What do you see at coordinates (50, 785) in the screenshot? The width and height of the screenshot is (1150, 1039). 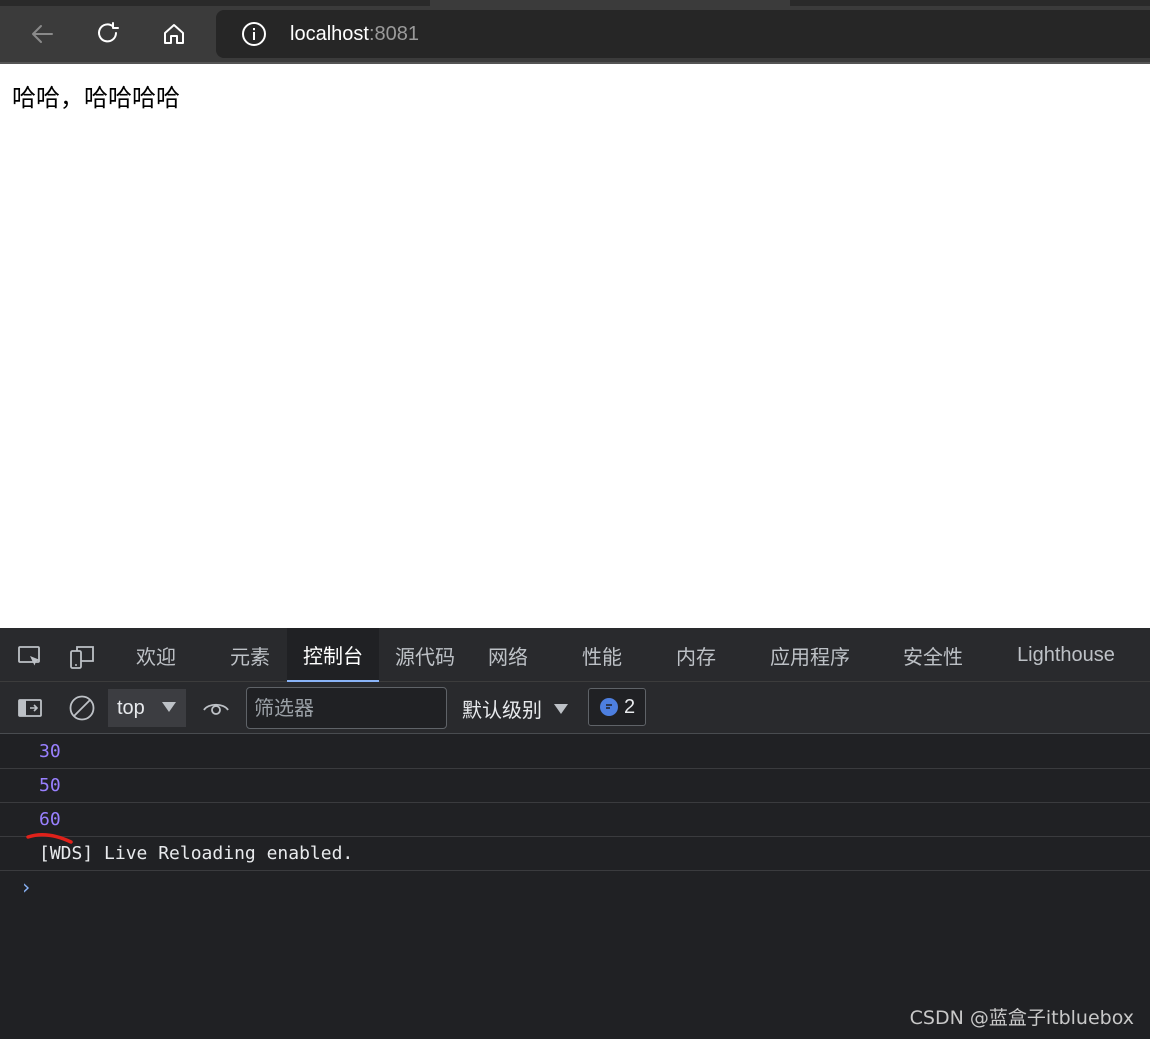 I see `console-row-text: 50` at bounding box center [50, 785].